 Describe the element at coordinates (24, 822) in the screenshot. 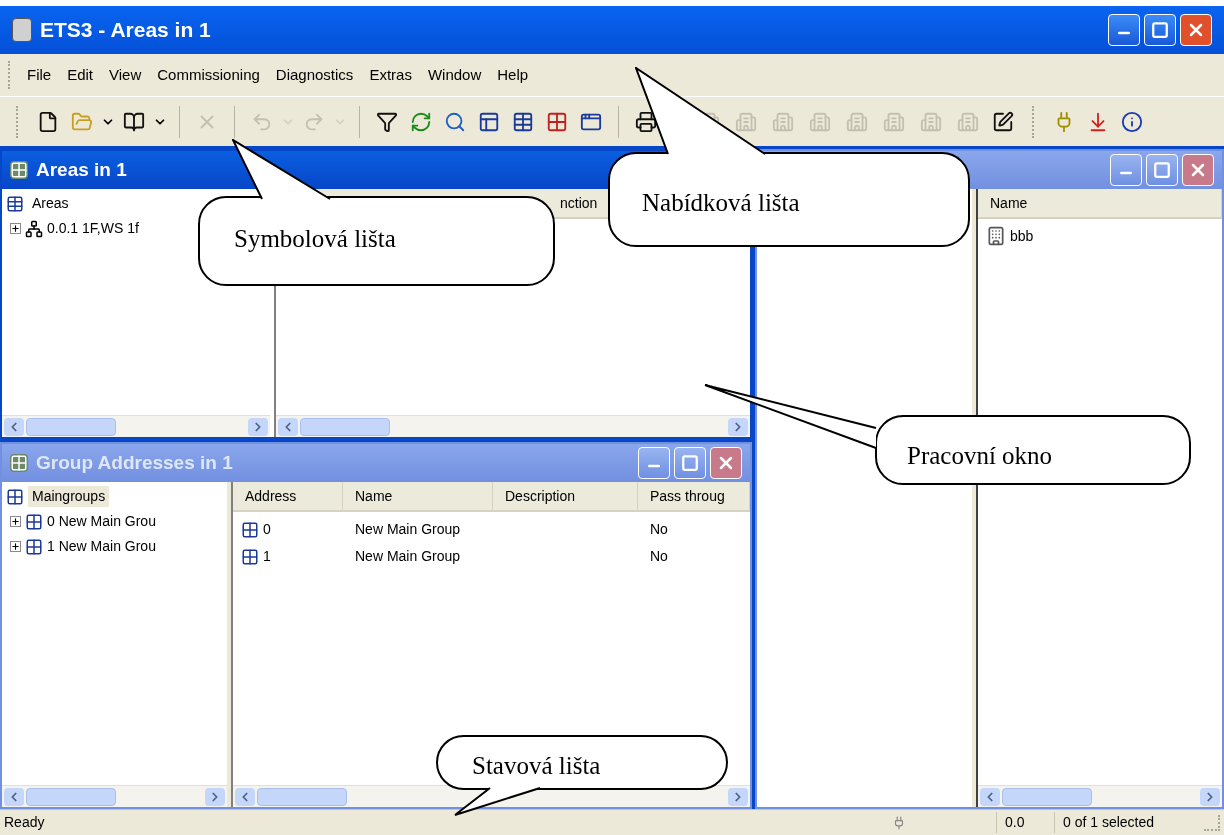

I see `status-message: Ready` at that location.